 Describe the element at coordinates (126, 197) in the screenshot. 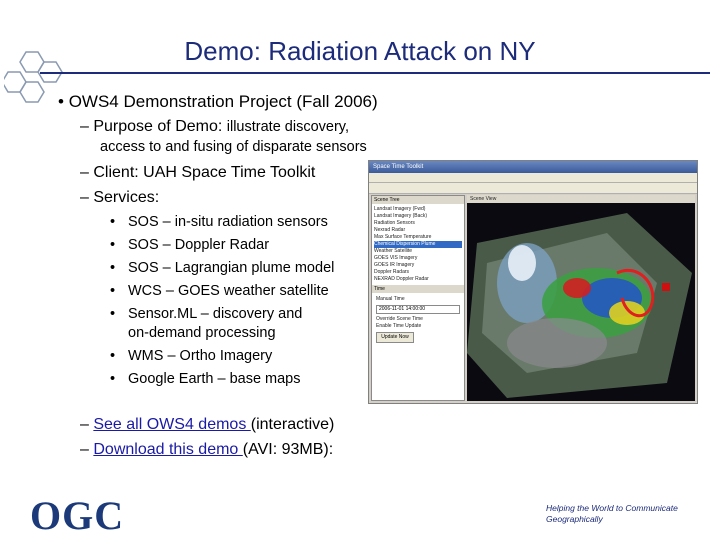

I see `services-label: Services:` at that location.